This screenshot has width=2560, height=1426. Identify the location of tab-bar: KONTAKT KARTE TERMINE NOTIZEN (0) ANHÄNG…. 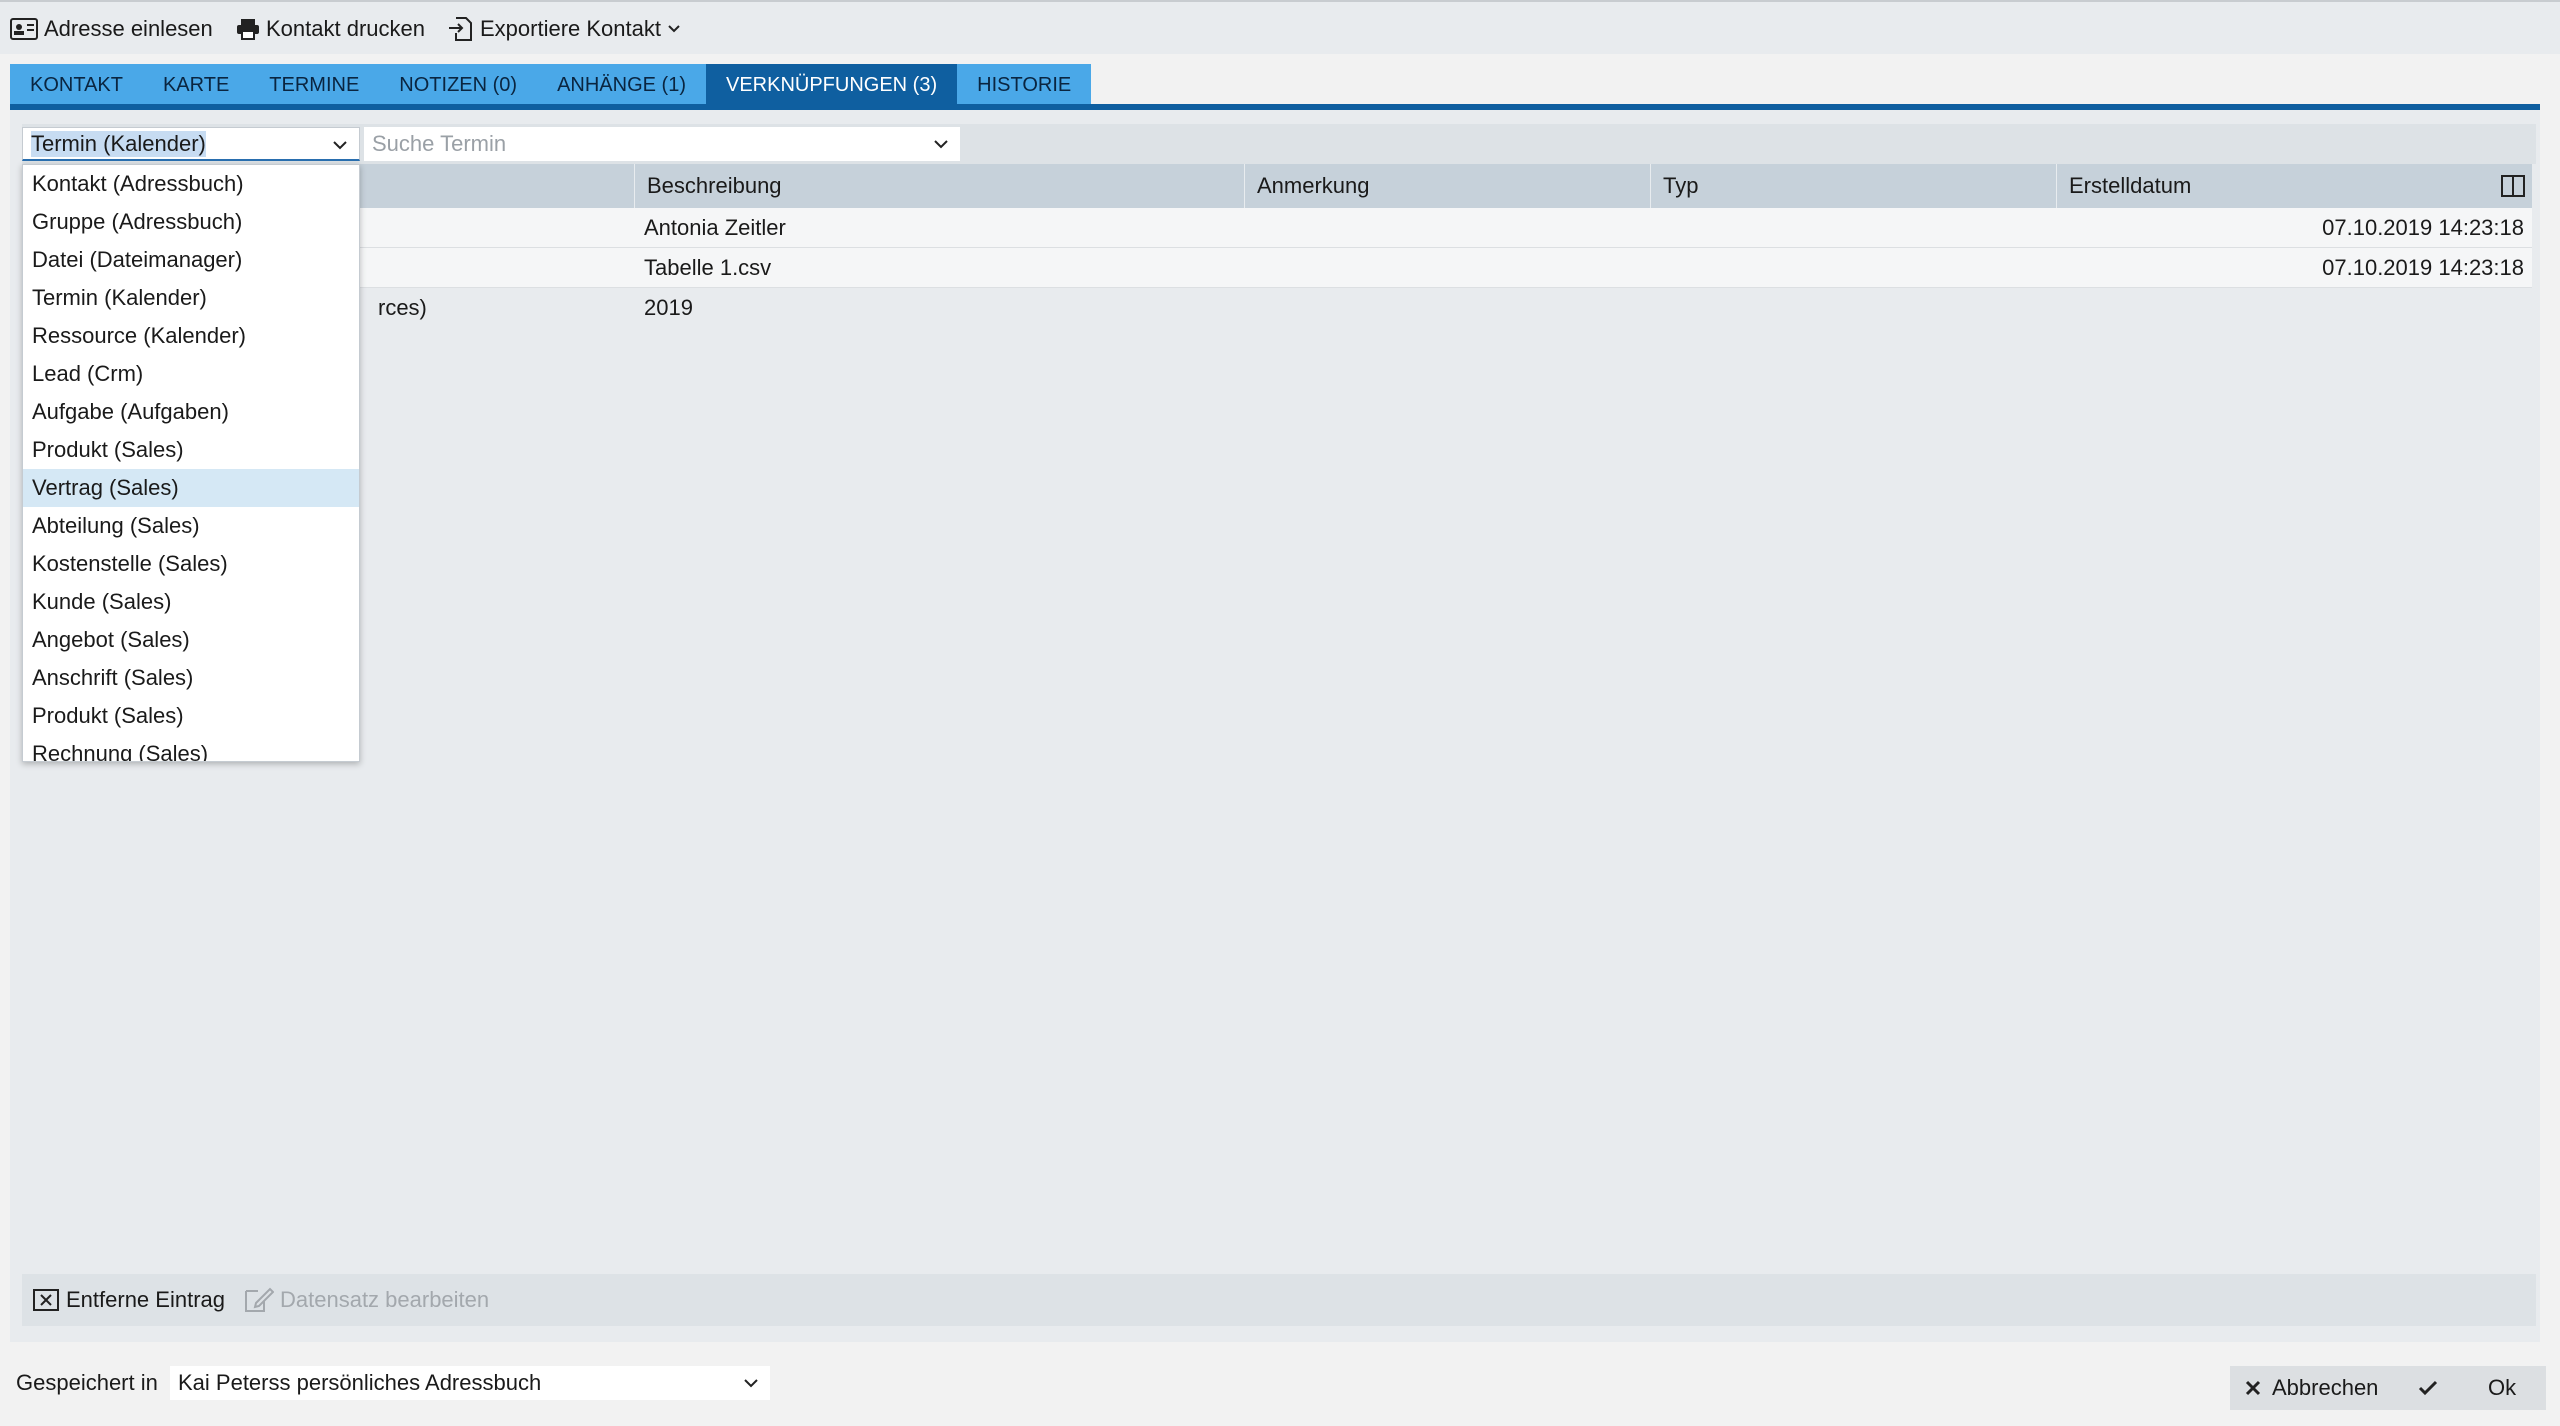
(551, 85).